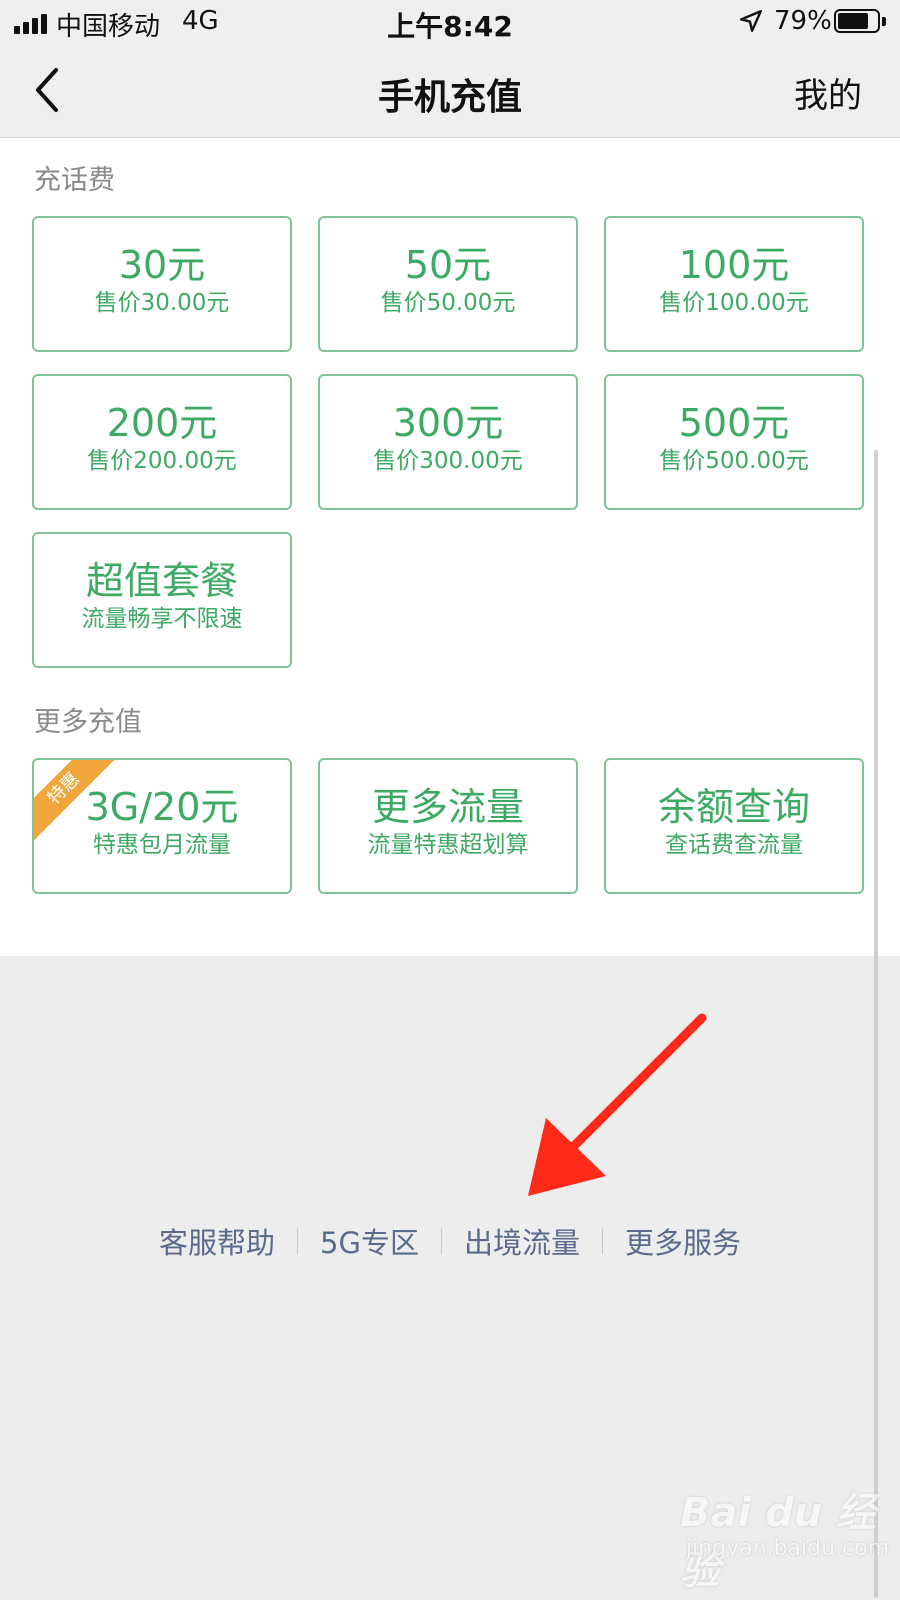 The image size is (900, 1600). Describe the element at coordinates (448, 423) in the screenshot. I see `tile-amount: 300元` at that location.